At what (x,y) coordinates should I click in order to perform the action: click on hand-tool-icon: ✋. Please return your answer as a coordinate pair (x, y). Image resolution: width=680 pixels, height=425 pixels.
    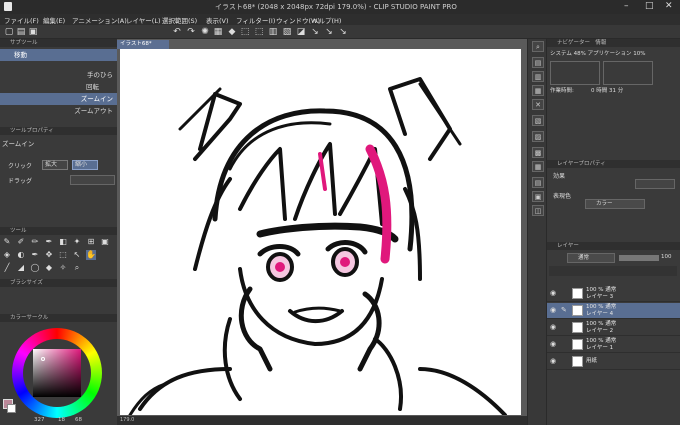
    Looking at the image, I should click on (91, 255).